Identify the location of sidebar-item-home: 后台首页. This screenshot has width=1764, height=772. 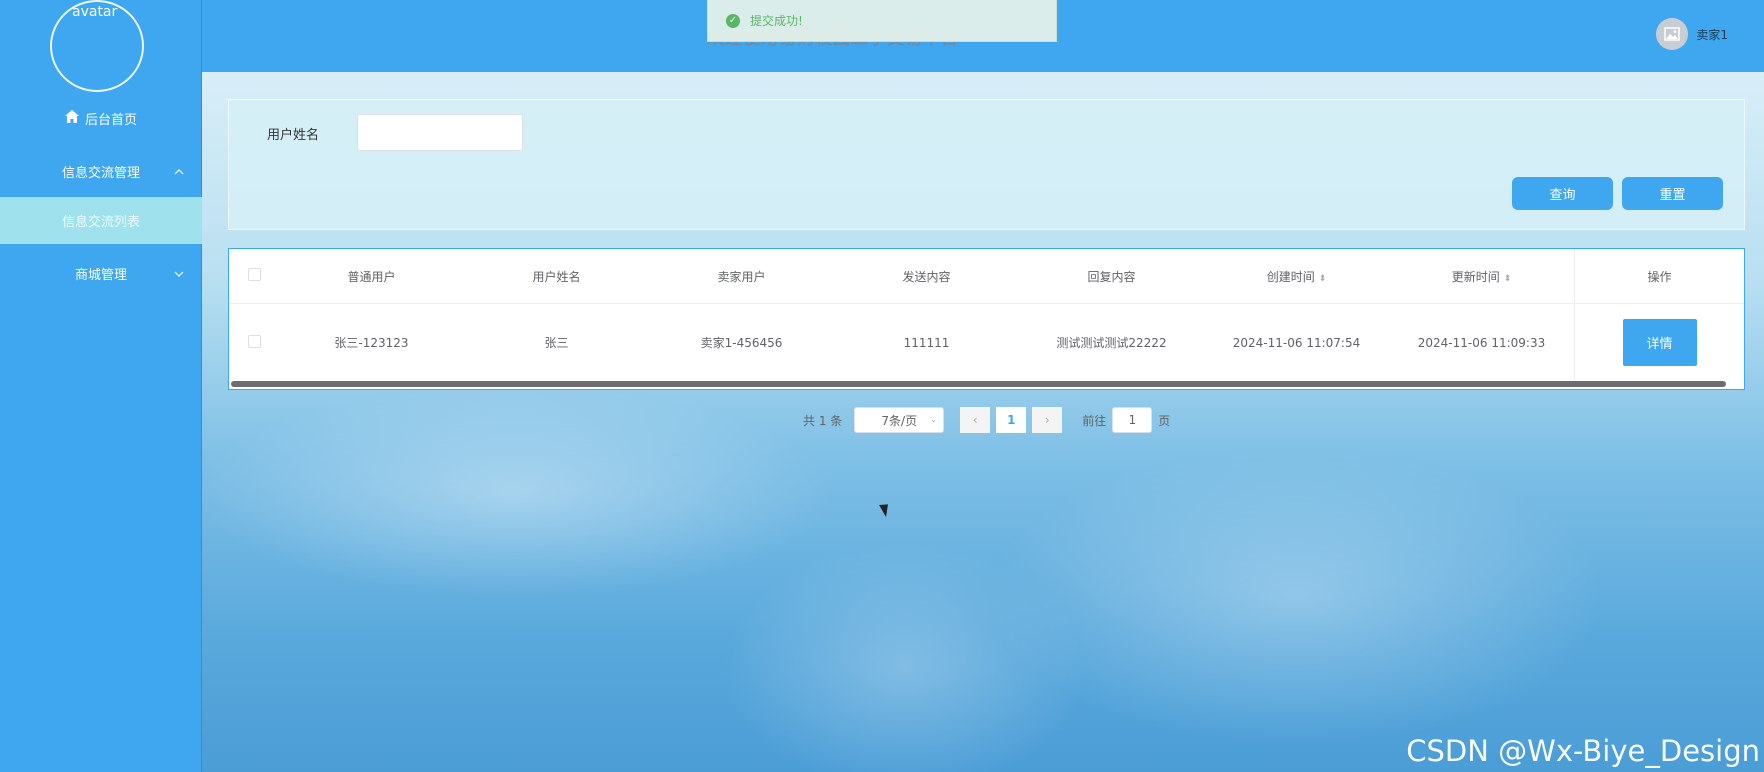
(101, 118).